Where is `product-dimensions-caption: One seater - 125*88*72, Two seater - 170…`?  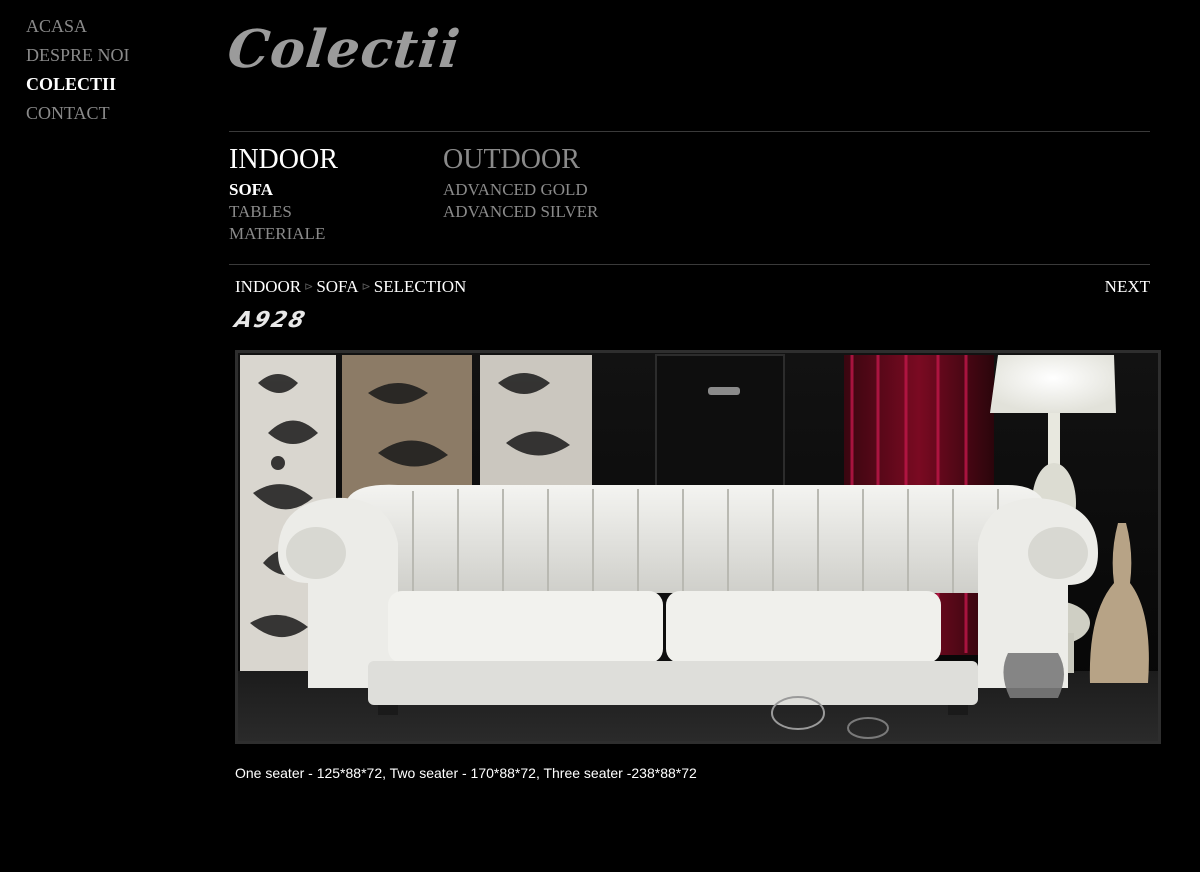
product-dimensions-caption: One seater - 125*88*72, Two seater - 170… is located at coordinates (466, 773).